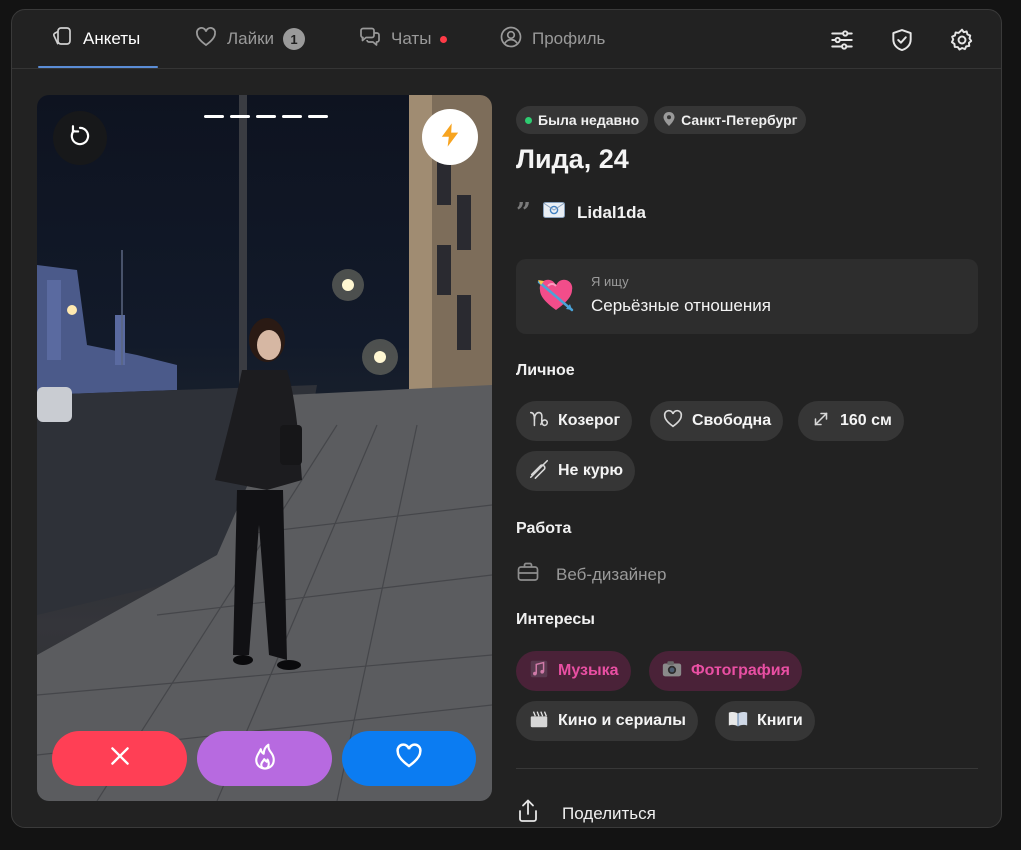 The width and height of the screenshot is (1021, 850). I want to click on online-status-text: Была недавно, so click(589, 120).